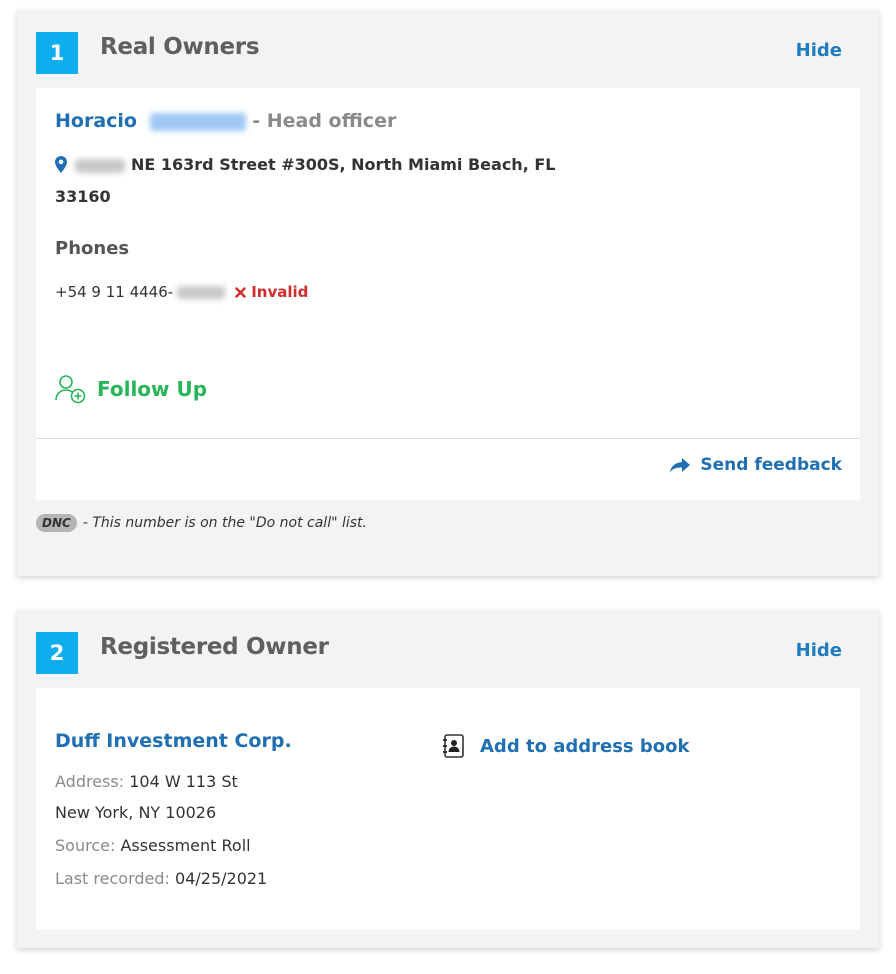 The image size is (896, 974). I want to click on company-name-link: Duff Investment Corp., so click(173, 741).